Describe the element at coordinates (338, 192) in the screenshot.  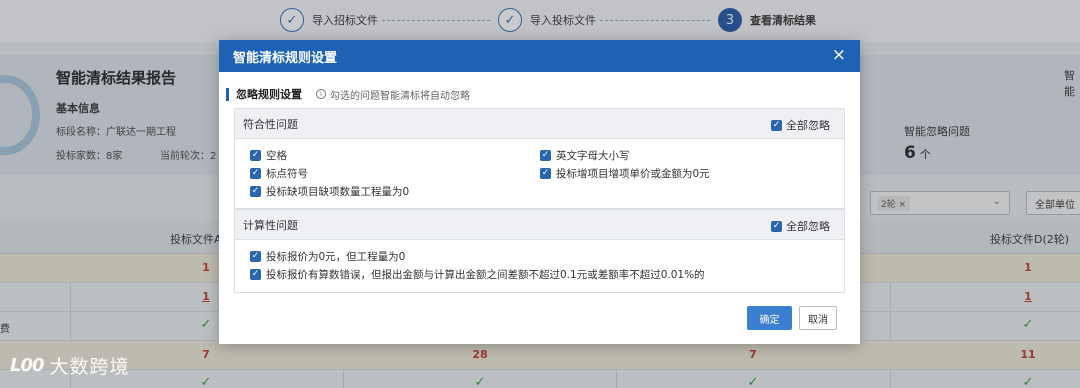
I see `option-label: 投标缺项目缺项数量工程量为0` at that location.